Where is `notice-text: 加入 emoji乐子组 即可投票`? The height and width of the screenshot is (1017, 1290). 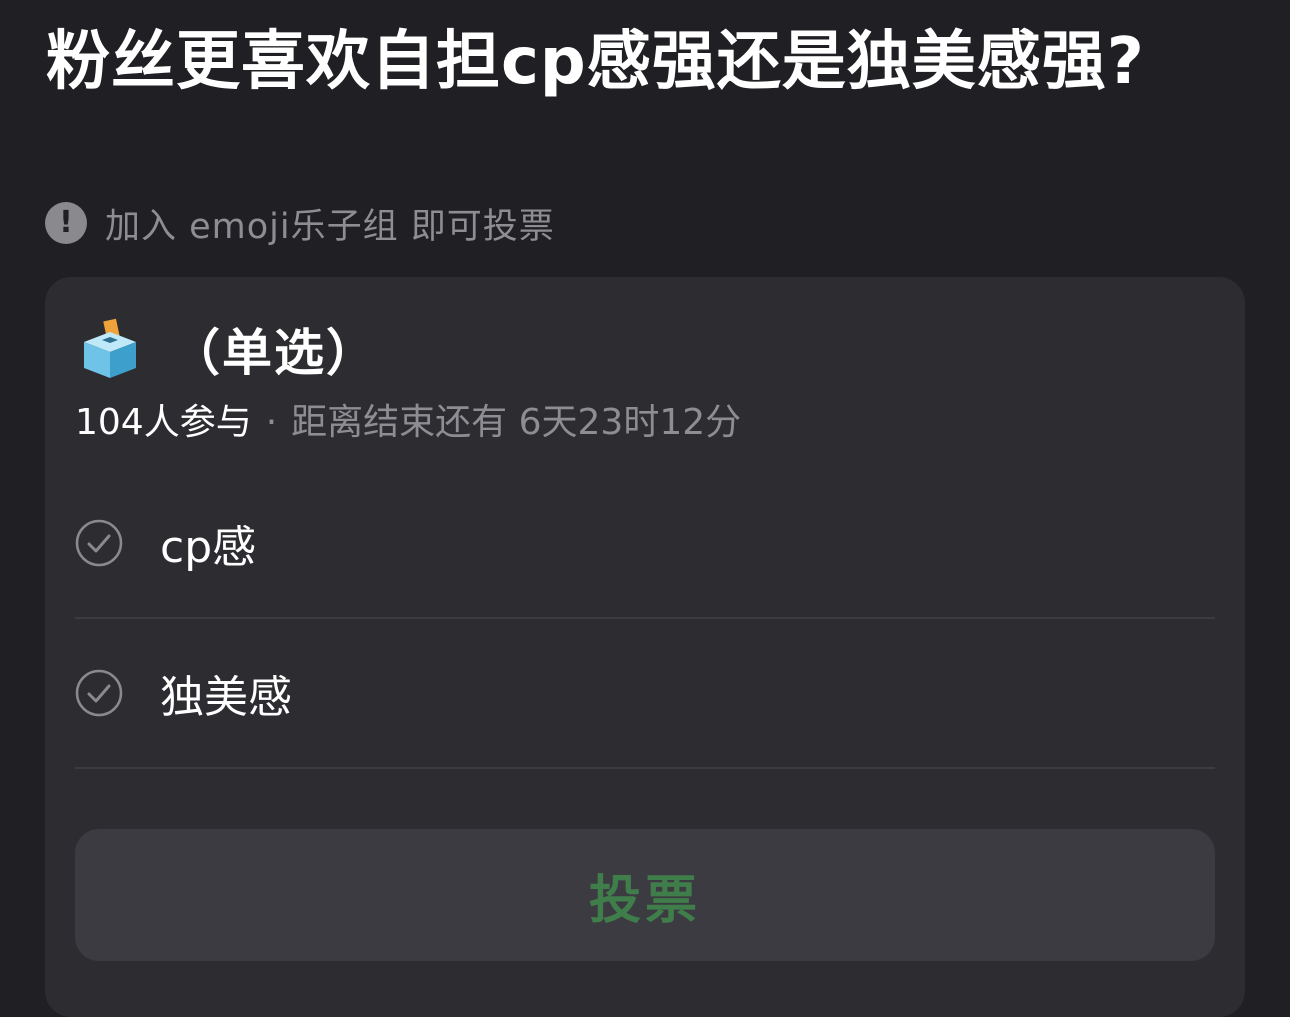 notice-text: 加入 emoji乐子组 即可投票 is located at coordinates (330, 223).